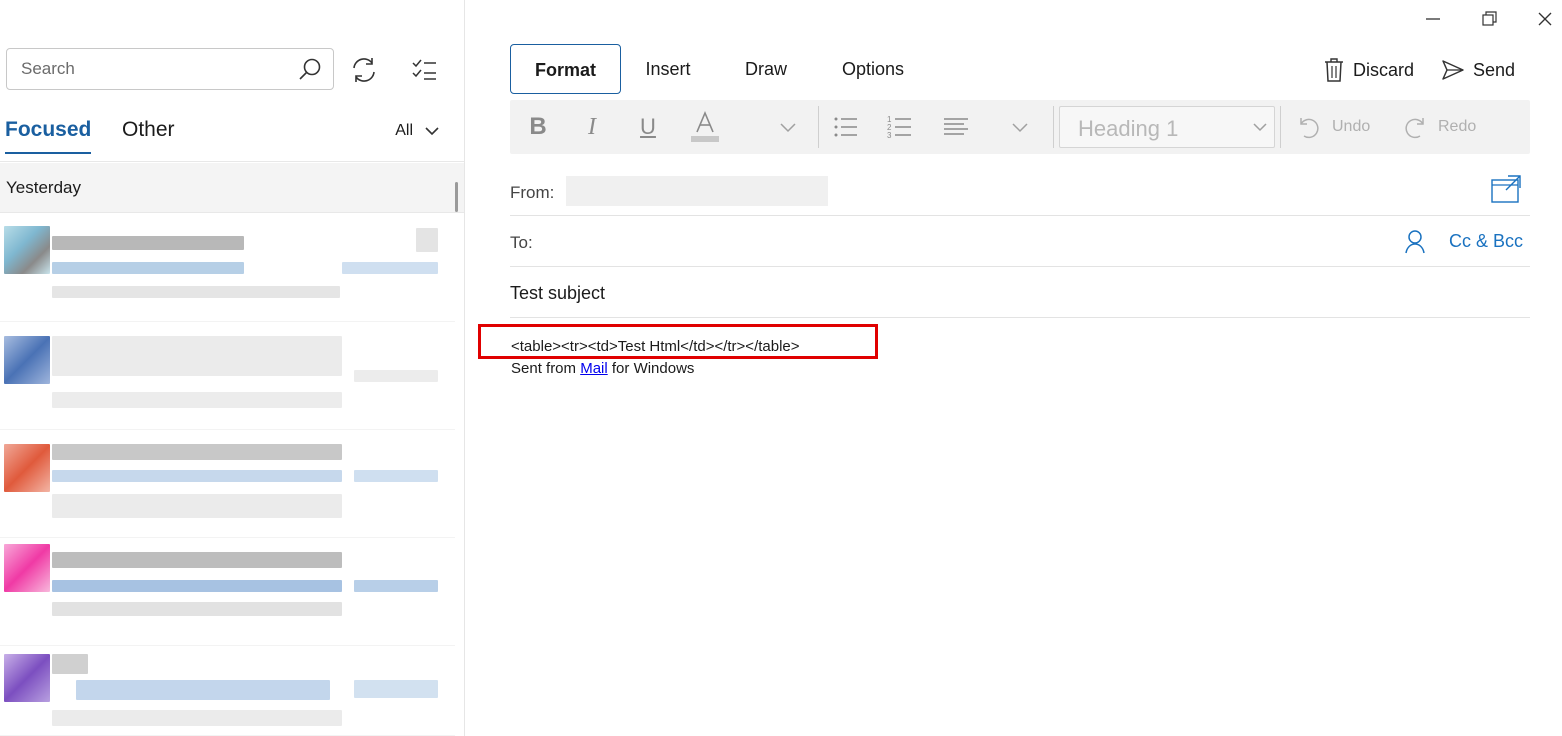  I want to click on paragraph-style-dropdown: Heading 1, so click(1167, 127).